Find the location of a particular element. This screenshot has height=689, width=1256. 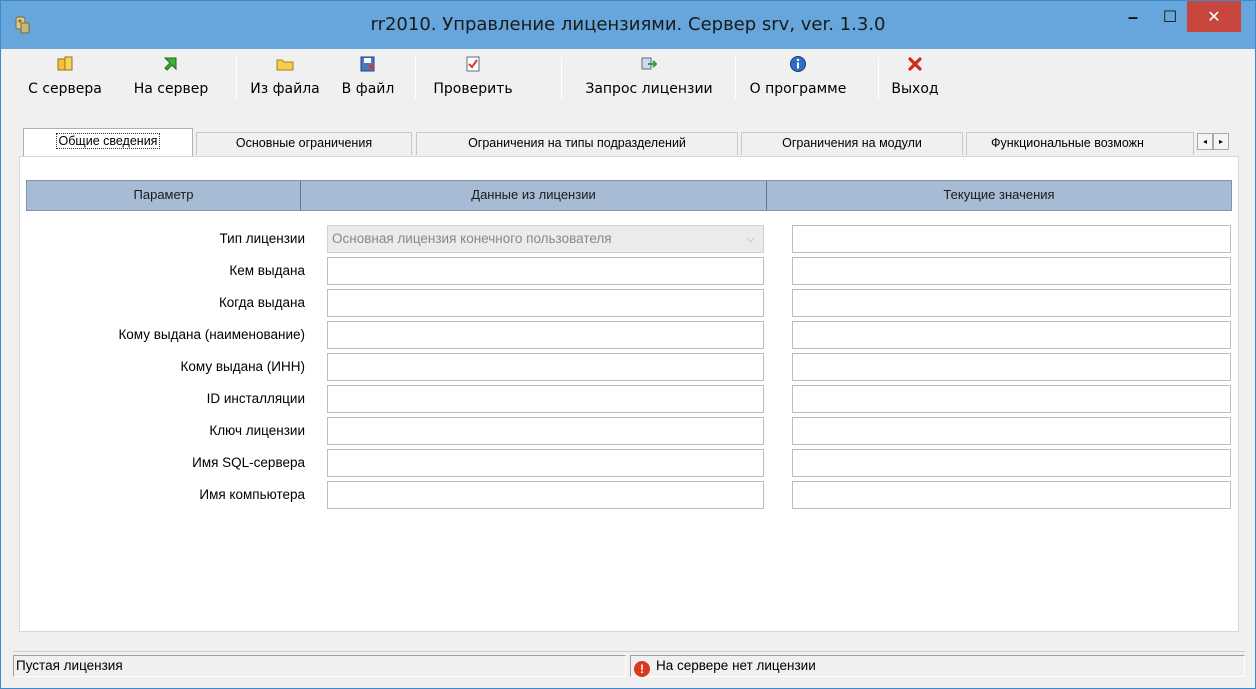

from-file-label: Из файла is located at coordinates (285, 89).